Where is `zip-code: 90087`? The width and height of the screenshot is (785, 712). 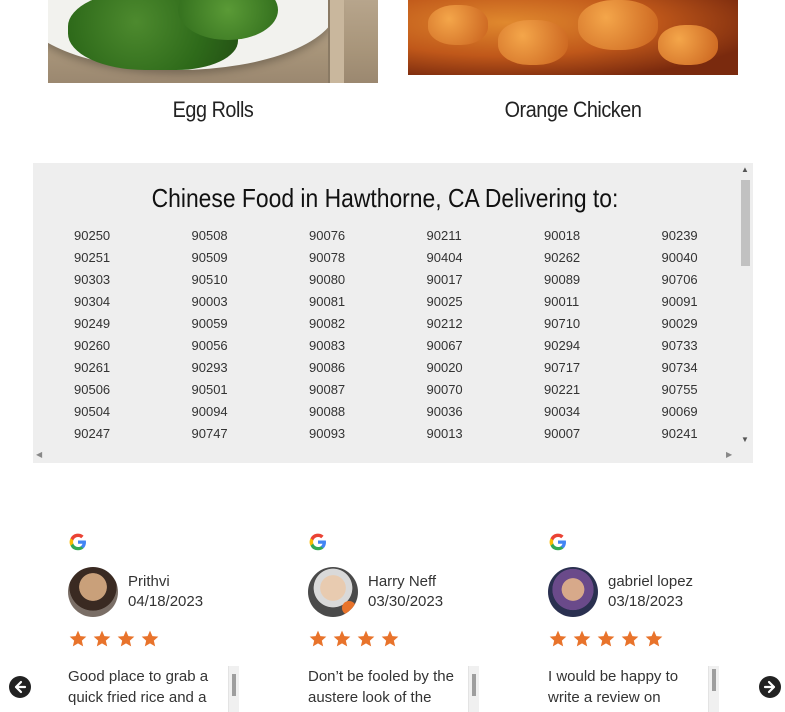 zip-code: 90087 is located at coordinates (327, 389).